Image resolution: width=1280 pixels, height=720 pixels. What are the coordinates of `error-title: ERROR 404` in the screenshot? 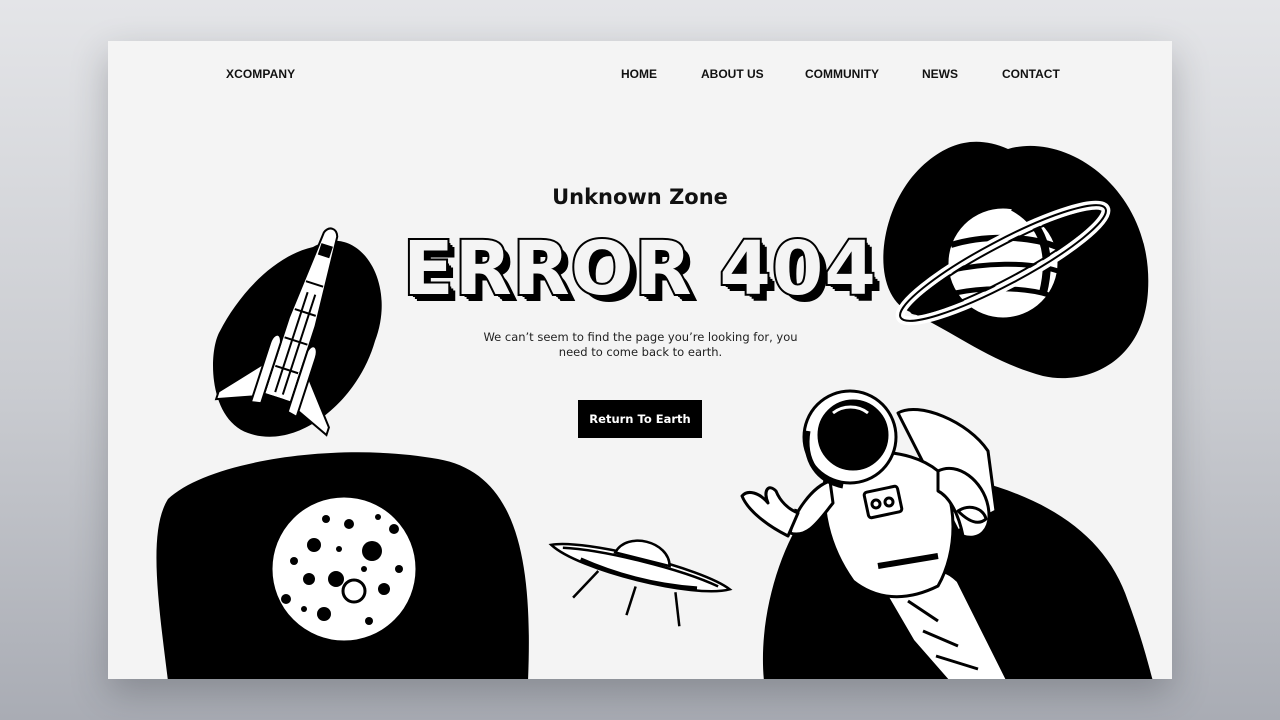 It's located at (639, 269).